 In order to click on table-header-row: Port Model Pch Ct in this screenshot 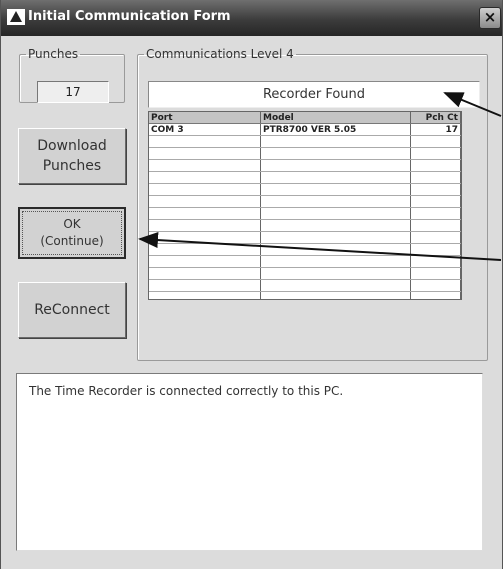, I will do `click(305, 118)`.